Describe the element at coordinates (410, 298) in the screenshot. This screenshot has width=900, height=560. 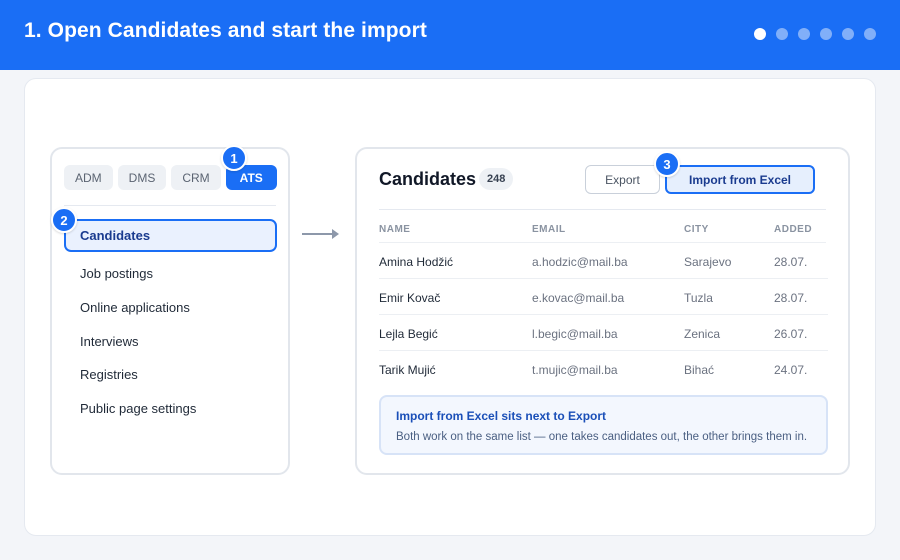
I see `cell-name: Emir Kovač` at that location.